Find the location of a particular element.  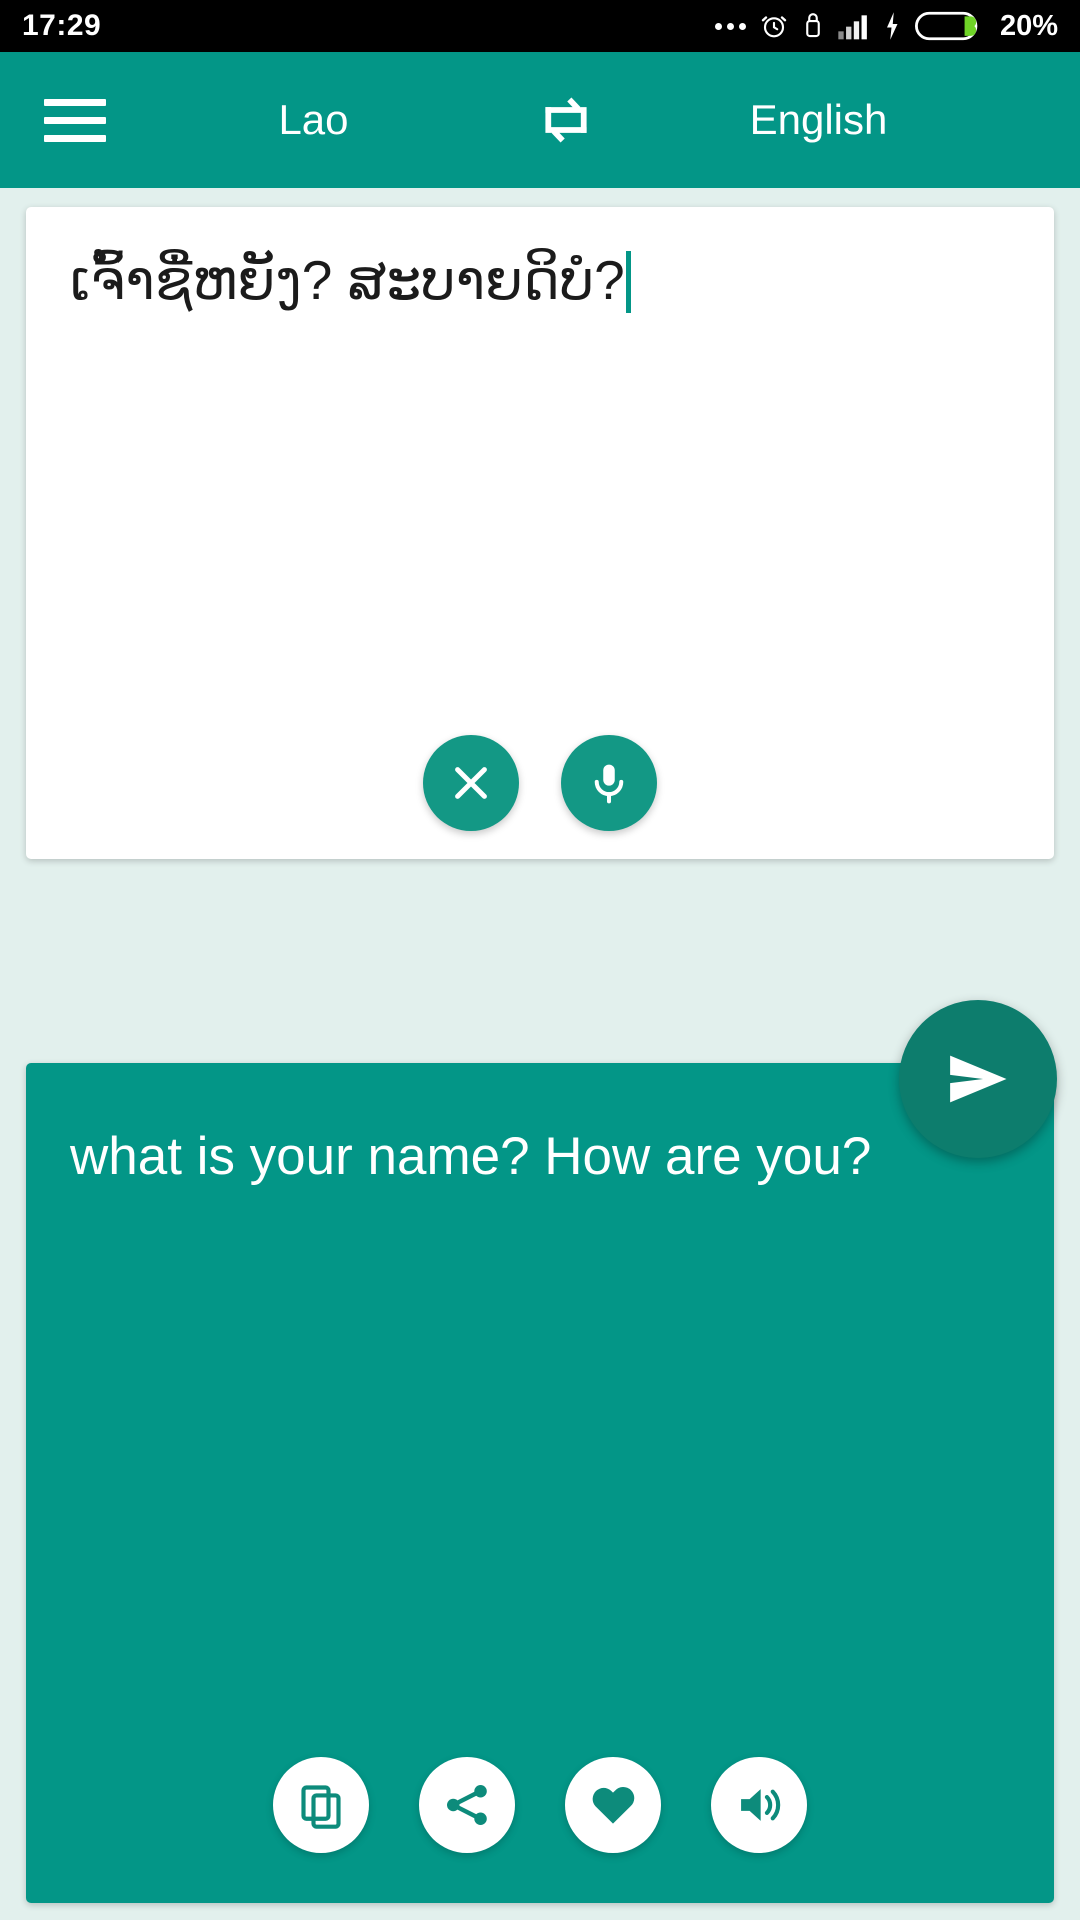

source-text-input: ເຈົ້າຊື່ຫຍັງ? ສະບາຍດິບໍ? is located at coordinates (542, 280).